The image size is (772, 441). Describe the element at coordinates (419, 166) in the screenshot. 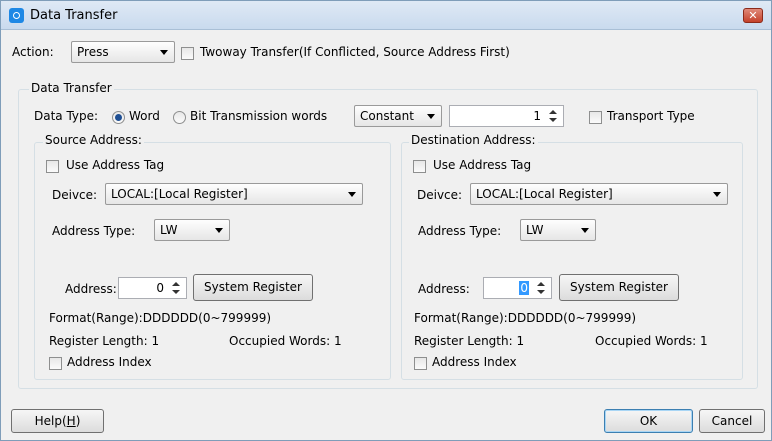

I see `destination-use-tag-checkbox` at that location.